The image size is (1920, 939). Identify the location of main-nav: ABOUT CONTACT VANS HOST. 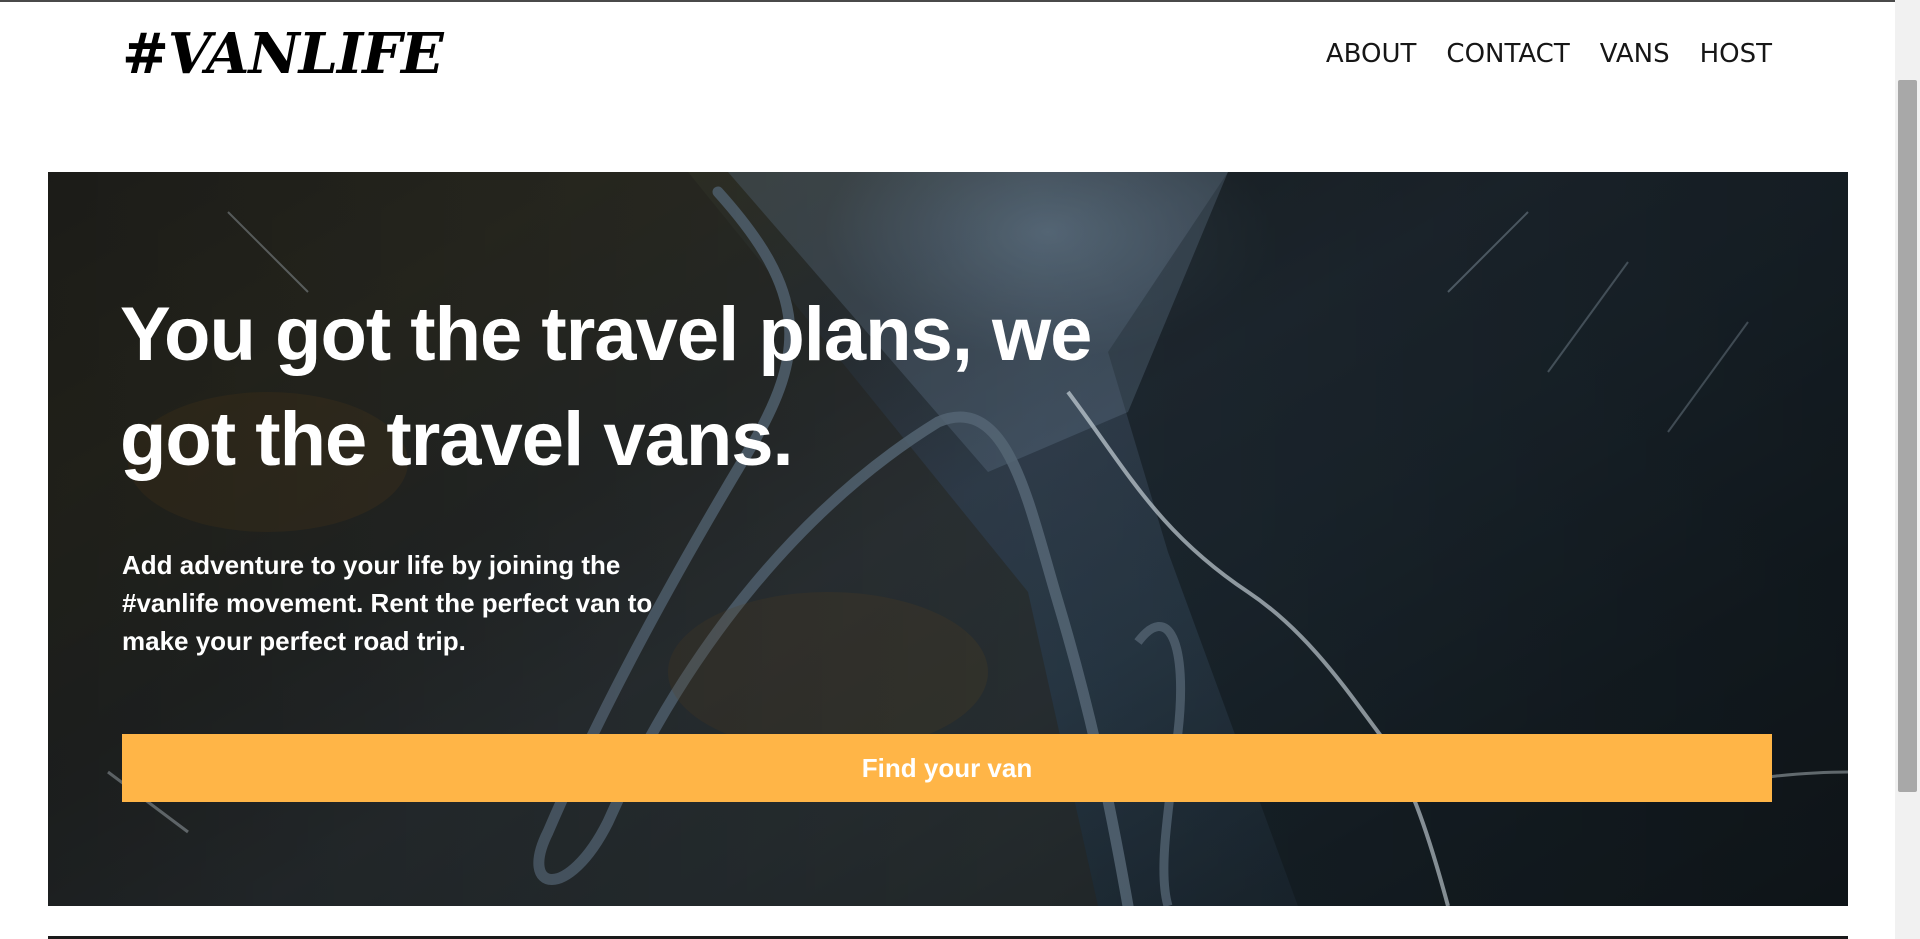
(1549, 54).